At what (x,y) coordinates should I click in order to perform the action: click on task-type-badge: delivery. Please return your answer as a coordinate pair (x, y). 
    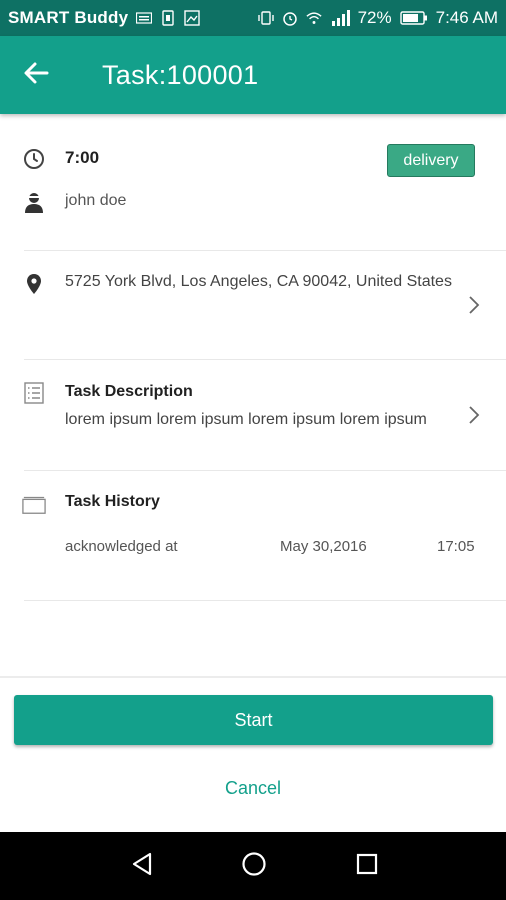
    Looking at the image, I should click on (431, 160).